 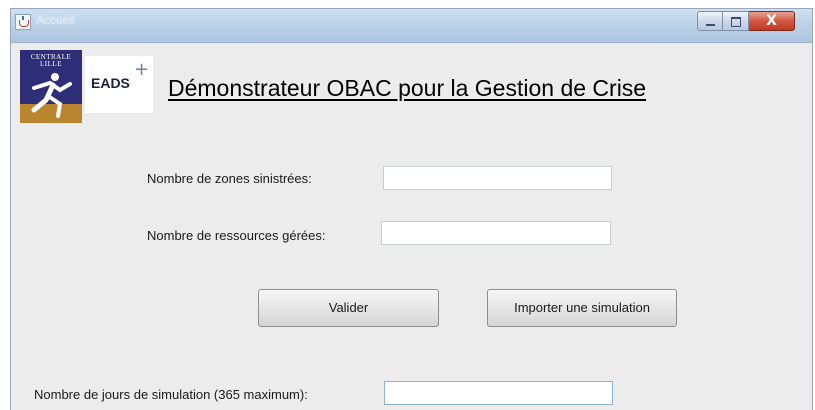 I want to click on import-simulation-button: Importer une simulation, so click(x=582, y=308).